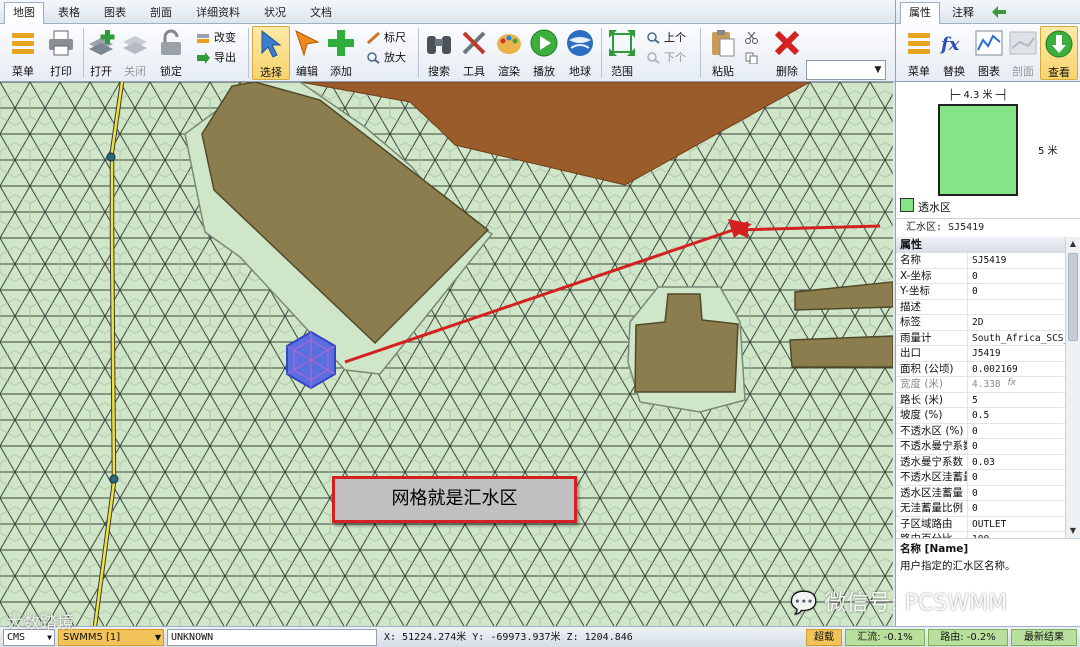 Image resolution: width=1080 pixels, height=647 pixels. What do you see at coordinates (1023, 53) in the screenshot?
I see `panel-profile-button: 剖面` at bounding box center [1023, 53].